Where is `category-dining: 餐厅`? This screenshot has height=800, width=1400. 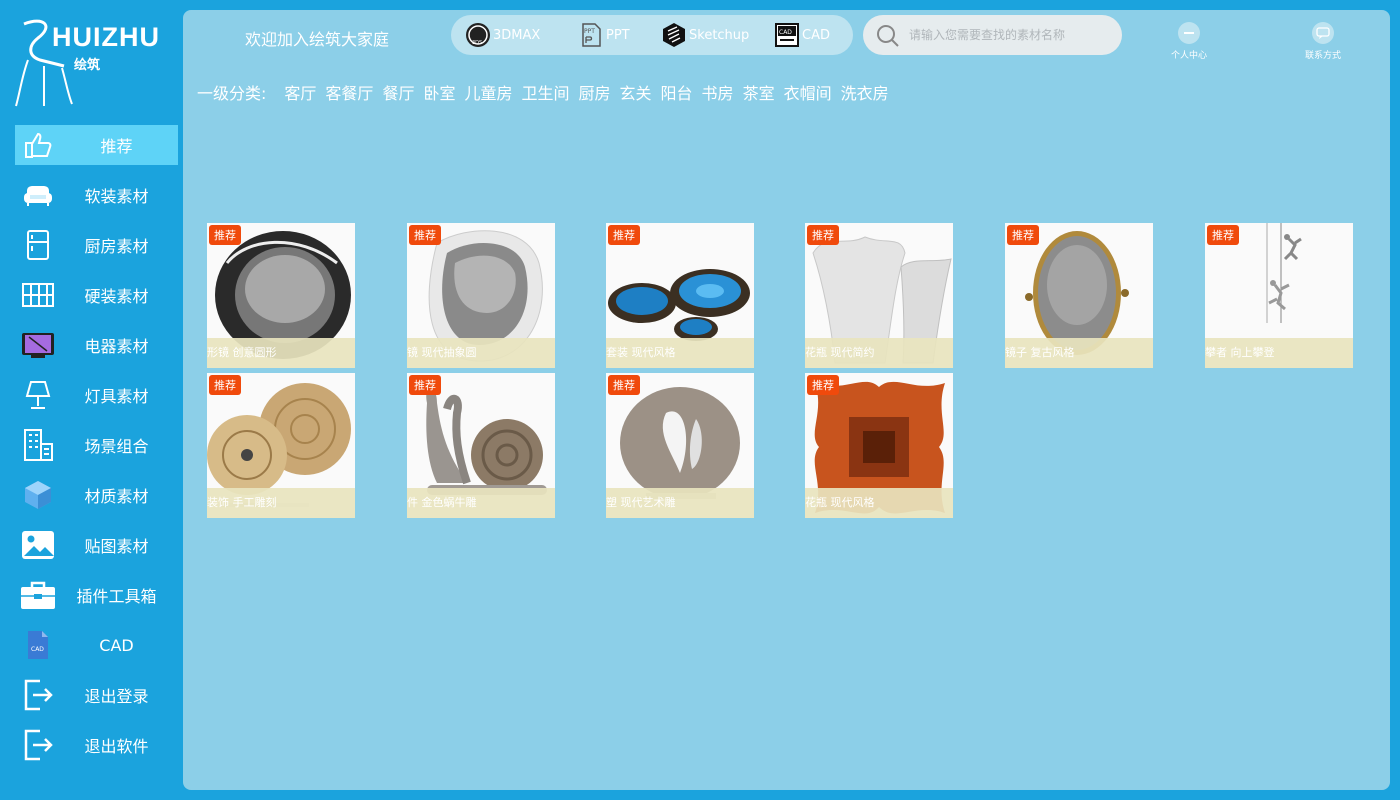 category-dining: 餐厅 is located at coordinates (398, 92).